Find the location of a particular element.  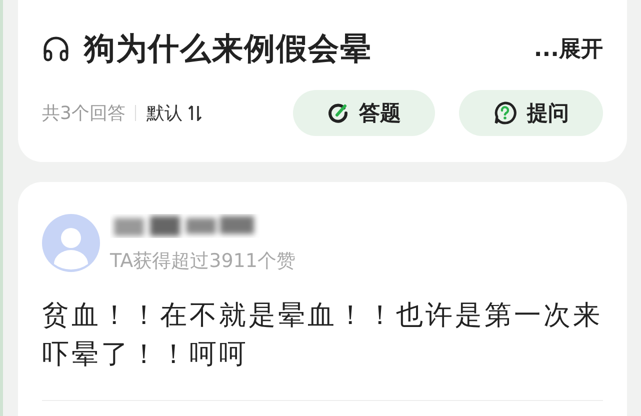

author-stats: TA获得超过3911个赞 is located at coordinates (203, 261).